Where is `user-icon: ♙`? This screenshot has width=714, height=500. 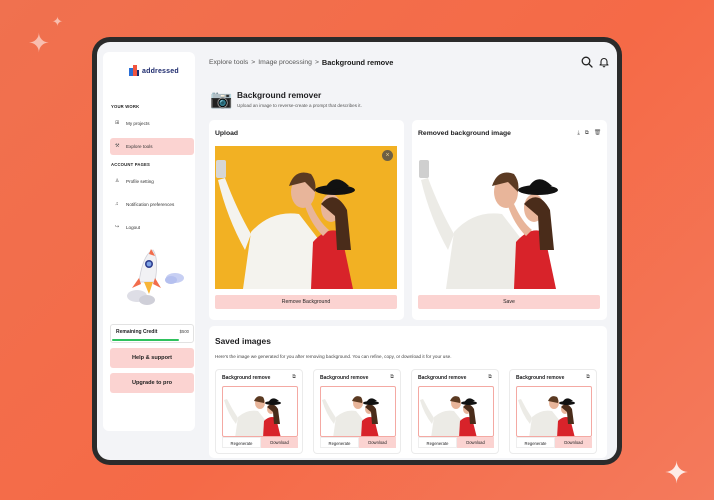 user-icon: ♙ is located at coordinates (117, 181).